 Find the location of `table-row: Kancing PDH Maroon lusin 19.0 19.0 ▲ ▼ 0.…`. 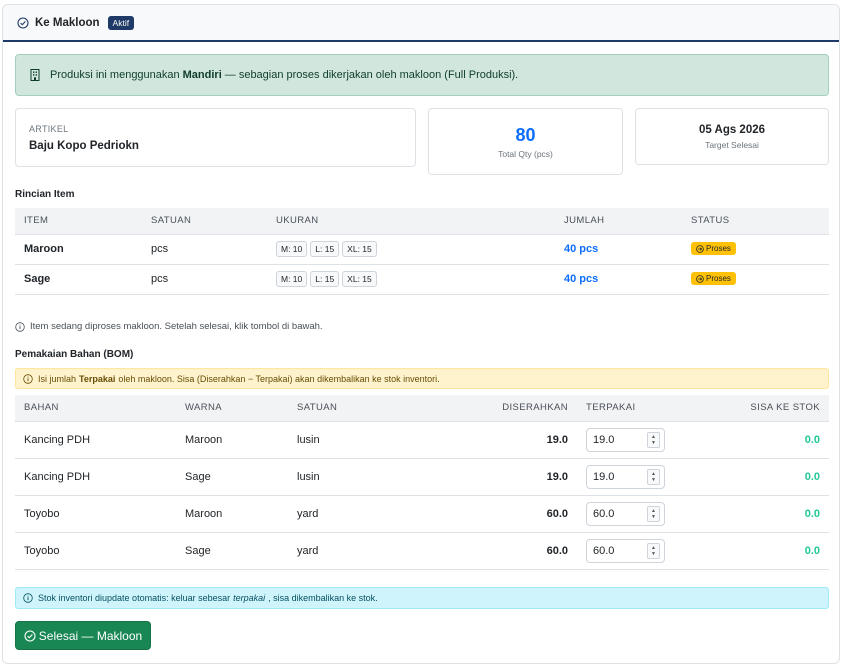

table-row: Kancing PDH Maroon lusin 19.0 19.0 ▲ ▼ 0.… is located at coordinates (422, 440).